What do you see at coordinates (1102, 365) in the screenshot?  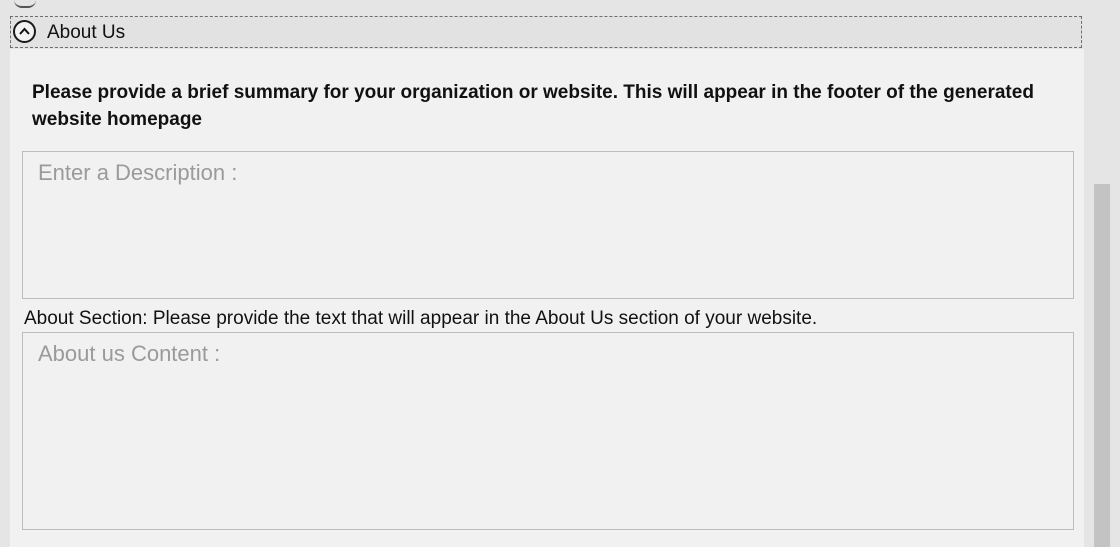 I see `scrollbar-thumb` at bounding box center [1102, 365].